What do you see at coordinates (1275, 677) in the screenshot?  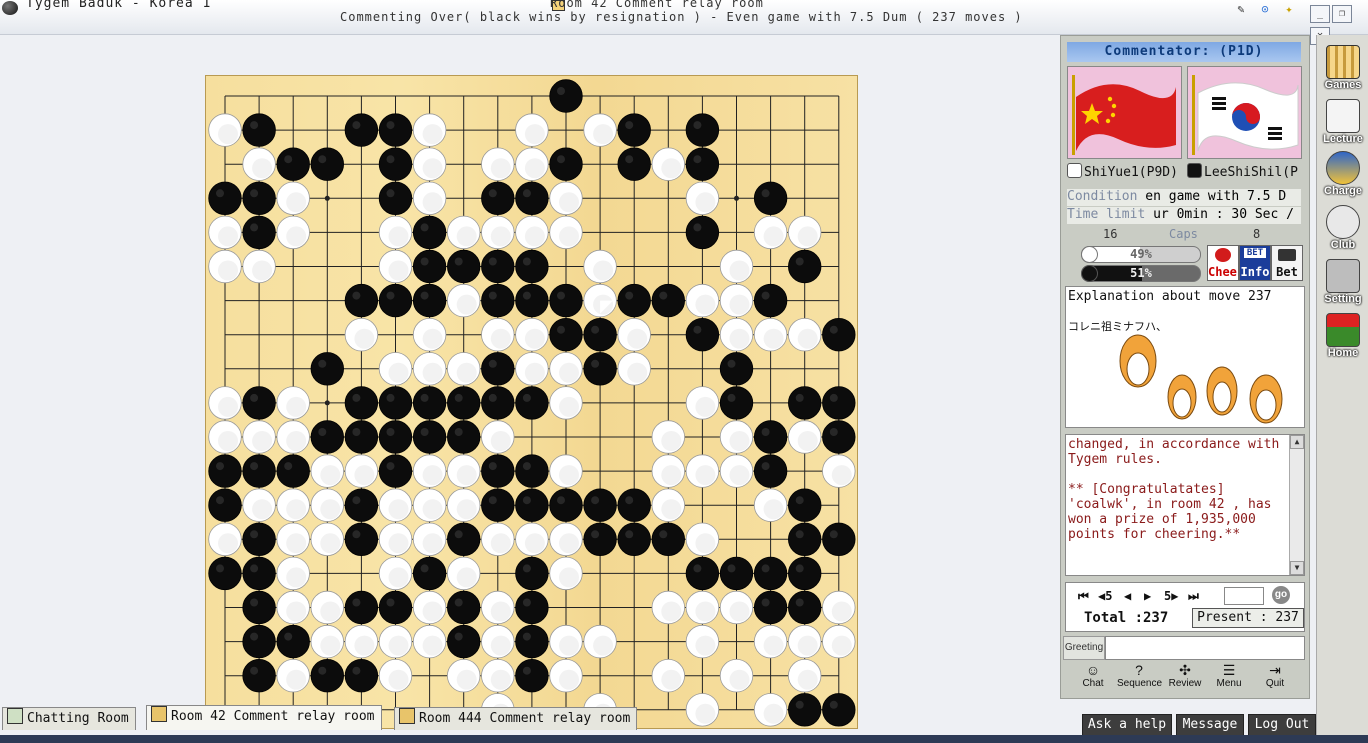 I see `quit-tool-button: ⇥ Quit` at bounding box center [1275, 677].